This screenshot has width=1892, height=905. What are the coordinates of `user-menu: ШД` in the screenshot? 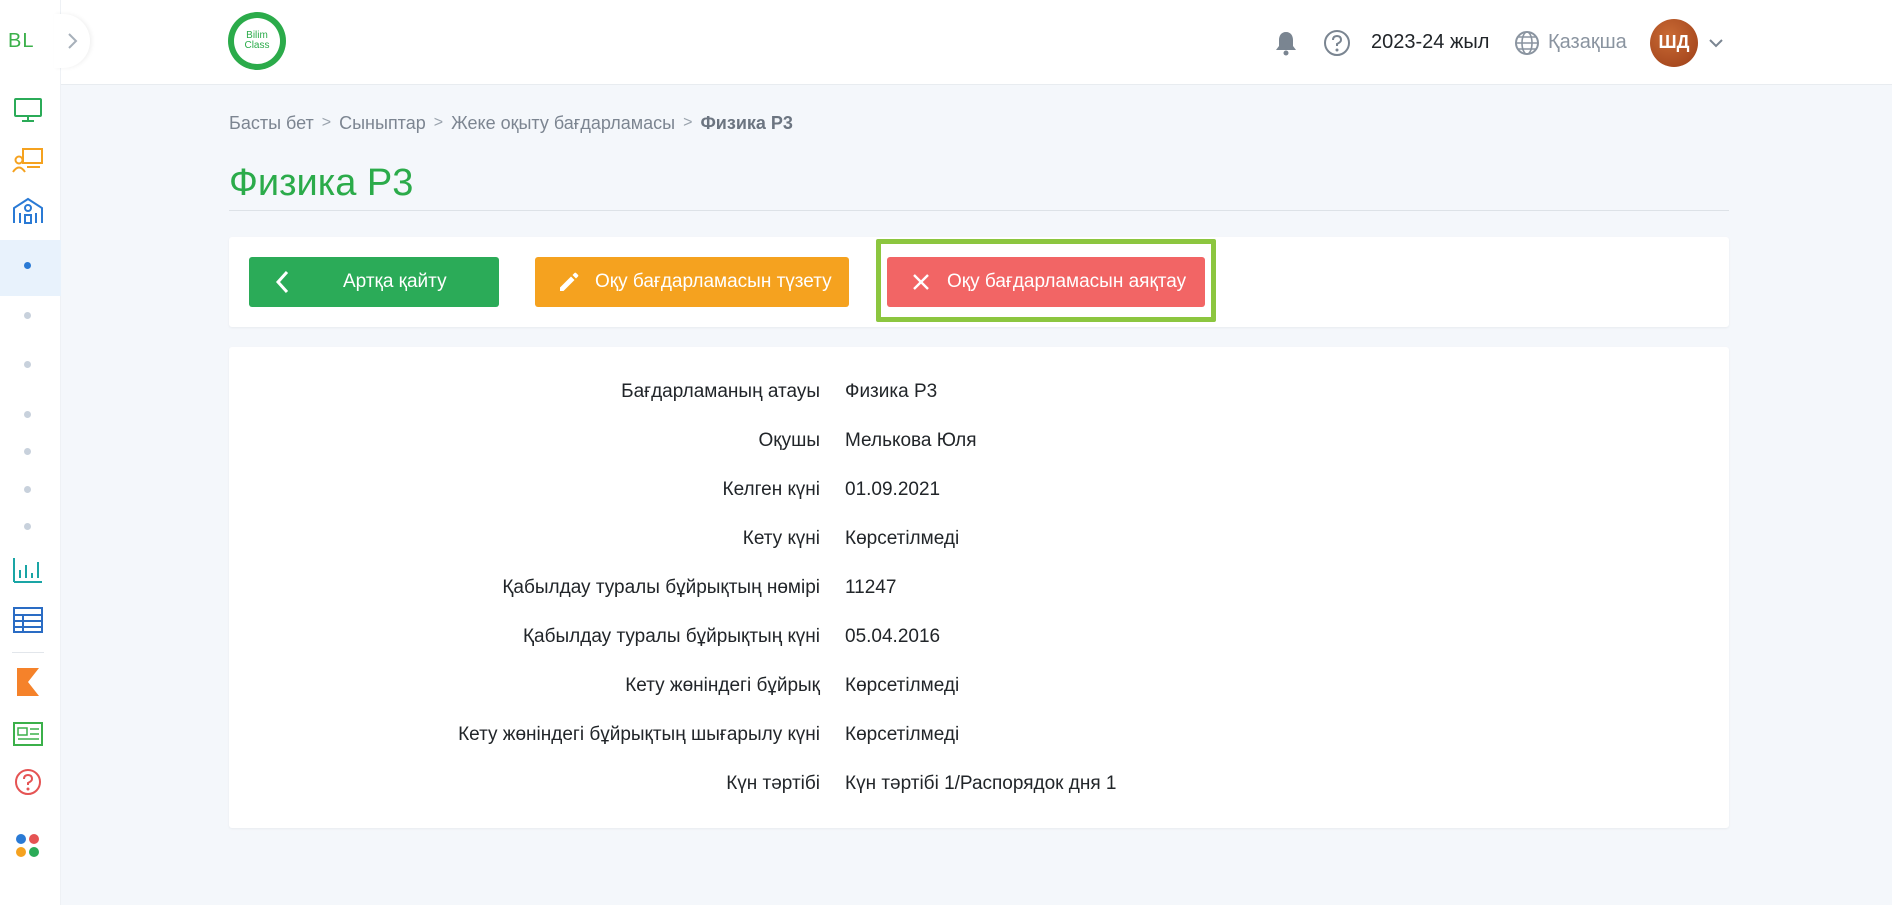 It's located at (1687, 42).